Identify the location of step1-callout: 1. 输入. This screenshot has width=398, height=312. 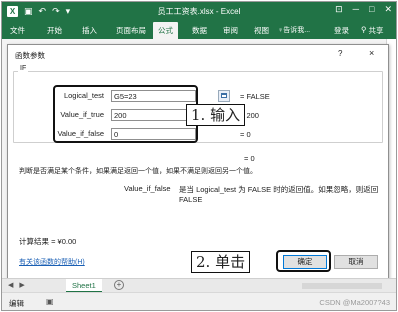
(216, 115).